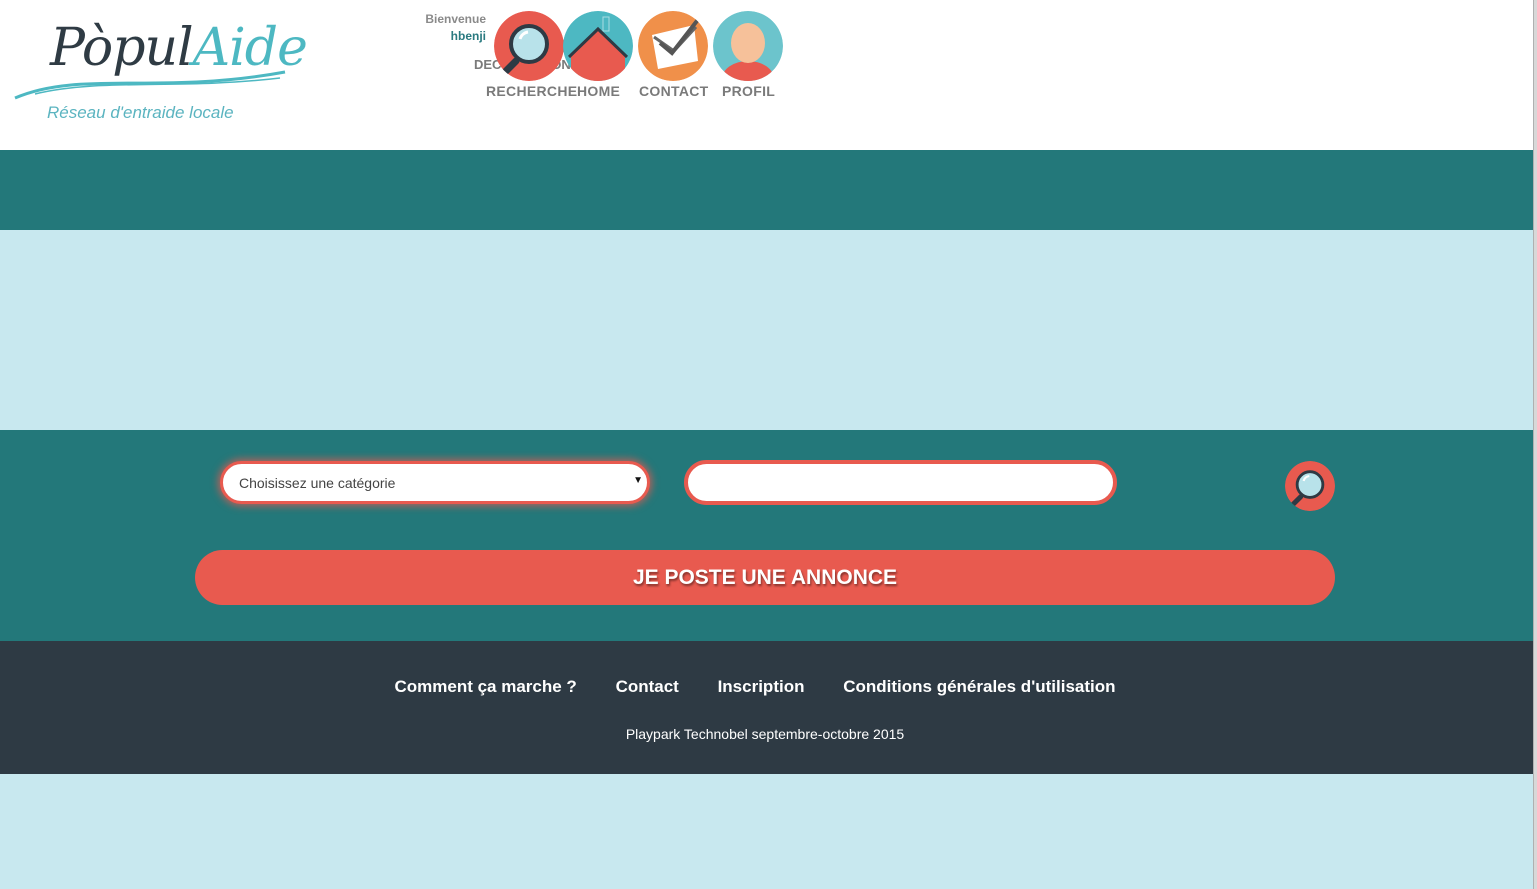 This screenshot has width=1537, height=889. Describe the element at coordinates (598, 91) in the screenshot. I see `nav-label-home: HOME` at that location.